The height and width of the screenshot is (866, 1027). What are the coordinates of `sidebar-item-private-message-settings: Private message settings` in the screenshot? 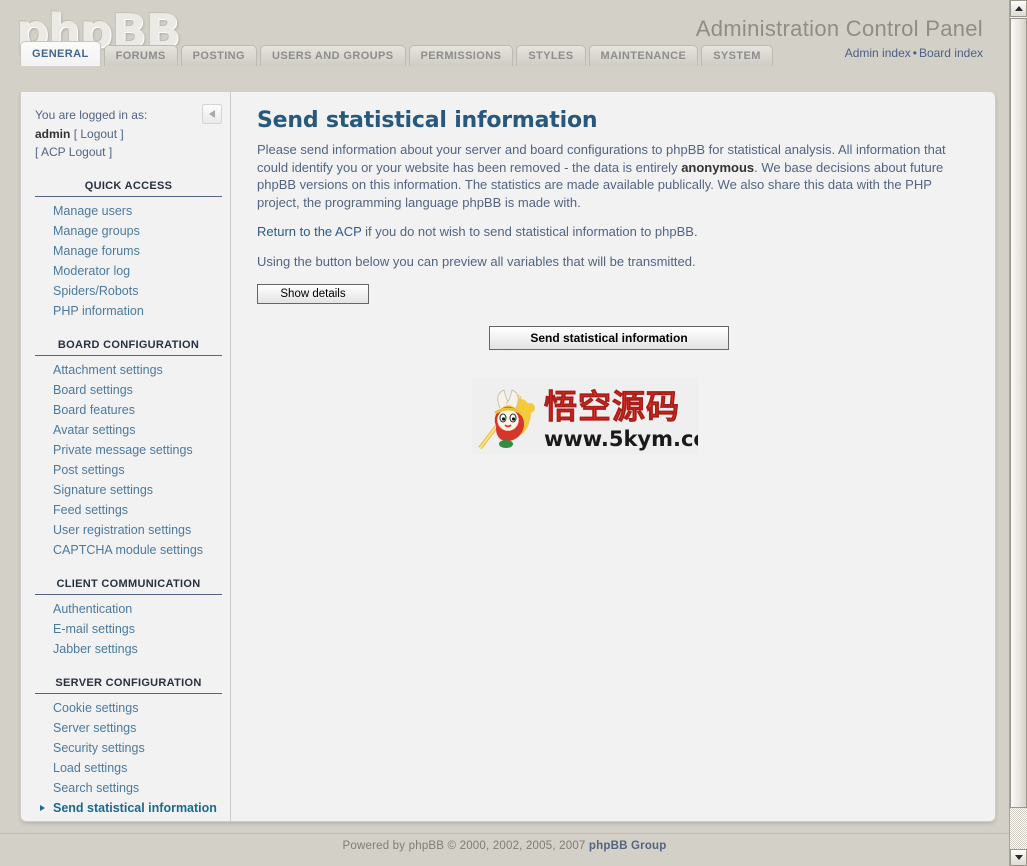 It's located at (128, 450).